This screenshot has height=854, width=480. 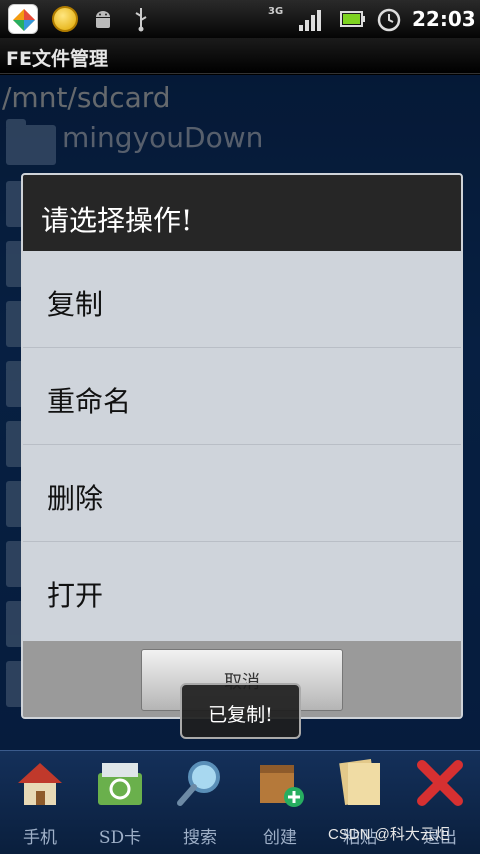 I want to click on toast-text: 已复制!, so click(x=240, y=715).